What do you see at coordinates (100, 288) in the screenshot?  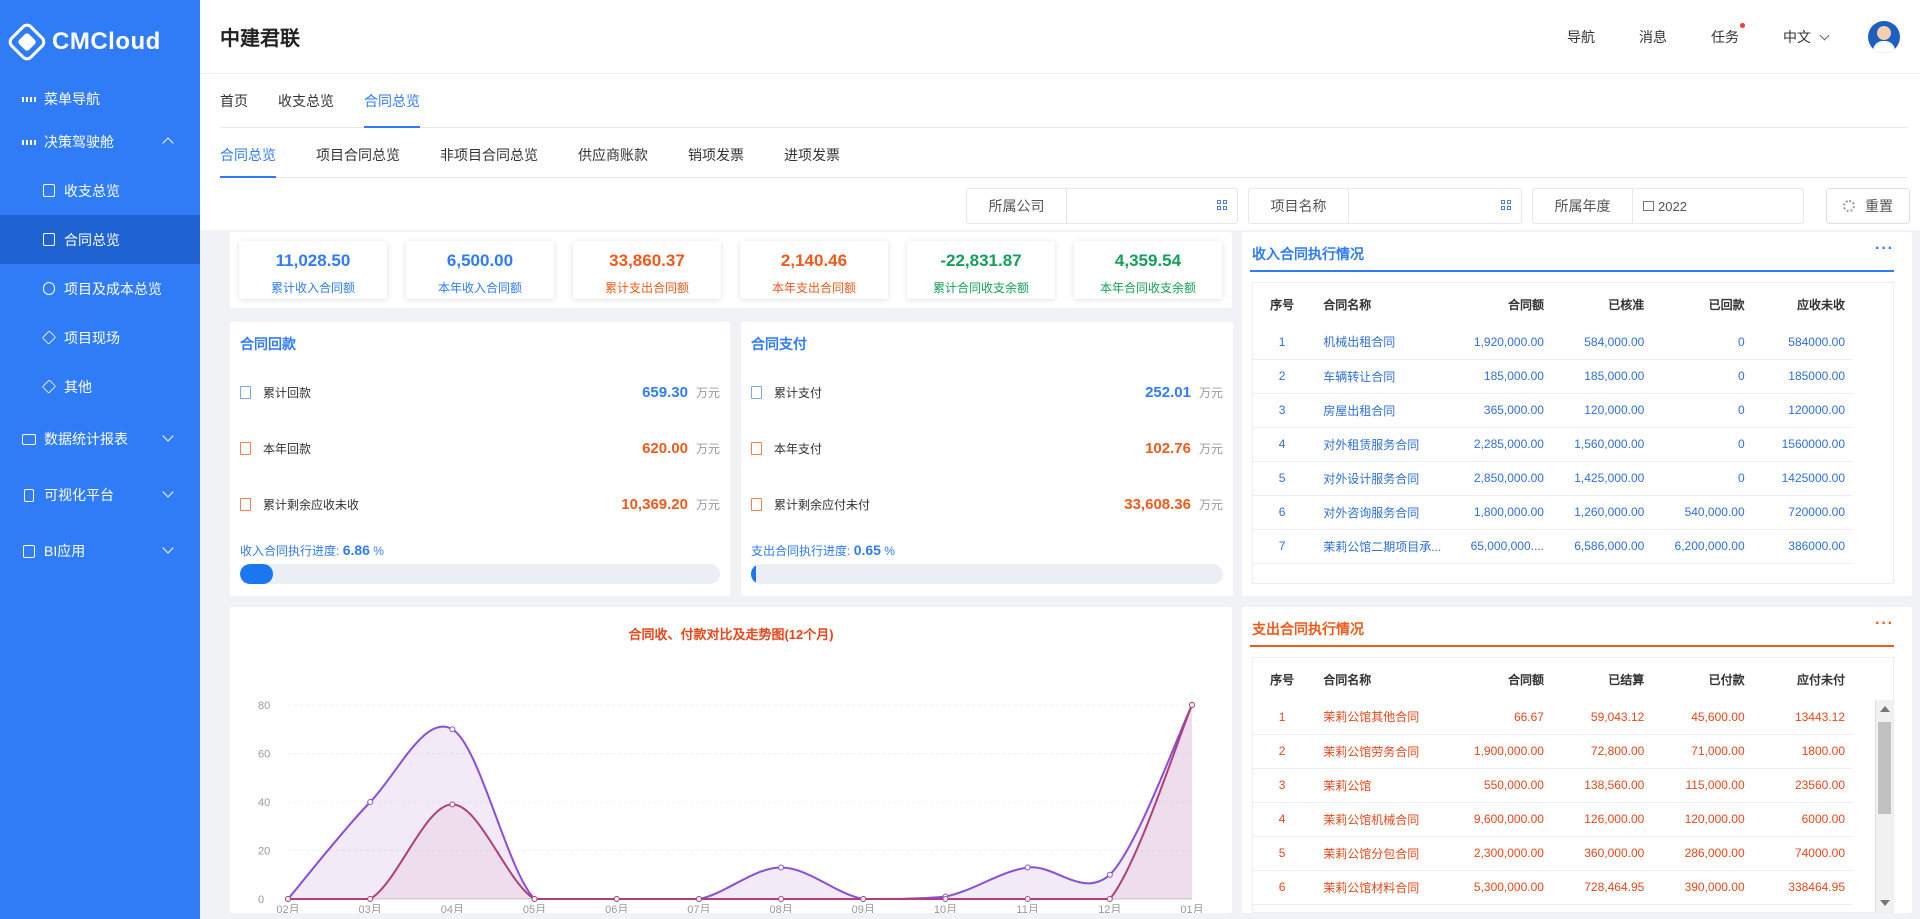 I see `sidebar-item-project-cost: 项目及成本总览` at bounding box center [100, 288].